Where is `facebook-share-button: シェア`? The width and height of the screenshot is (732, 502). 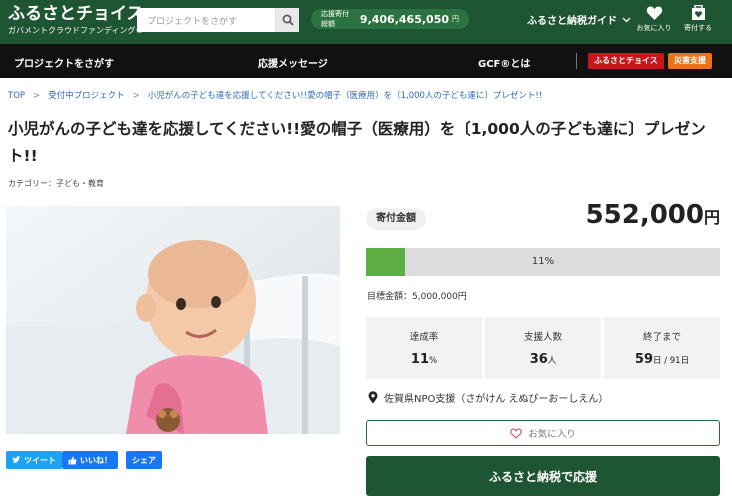 facebook-share-button: シェア is located at coordinates (144, 460).